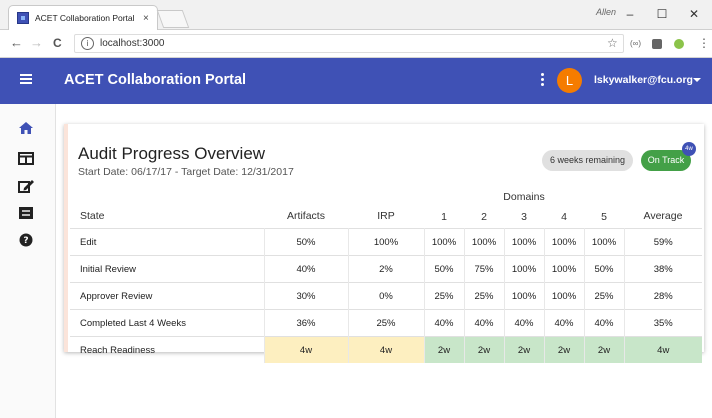 This screenshot has height=418, width=712. I want to click on browser-tab: ACET Collaboration Portal ×, so click(83, 17).